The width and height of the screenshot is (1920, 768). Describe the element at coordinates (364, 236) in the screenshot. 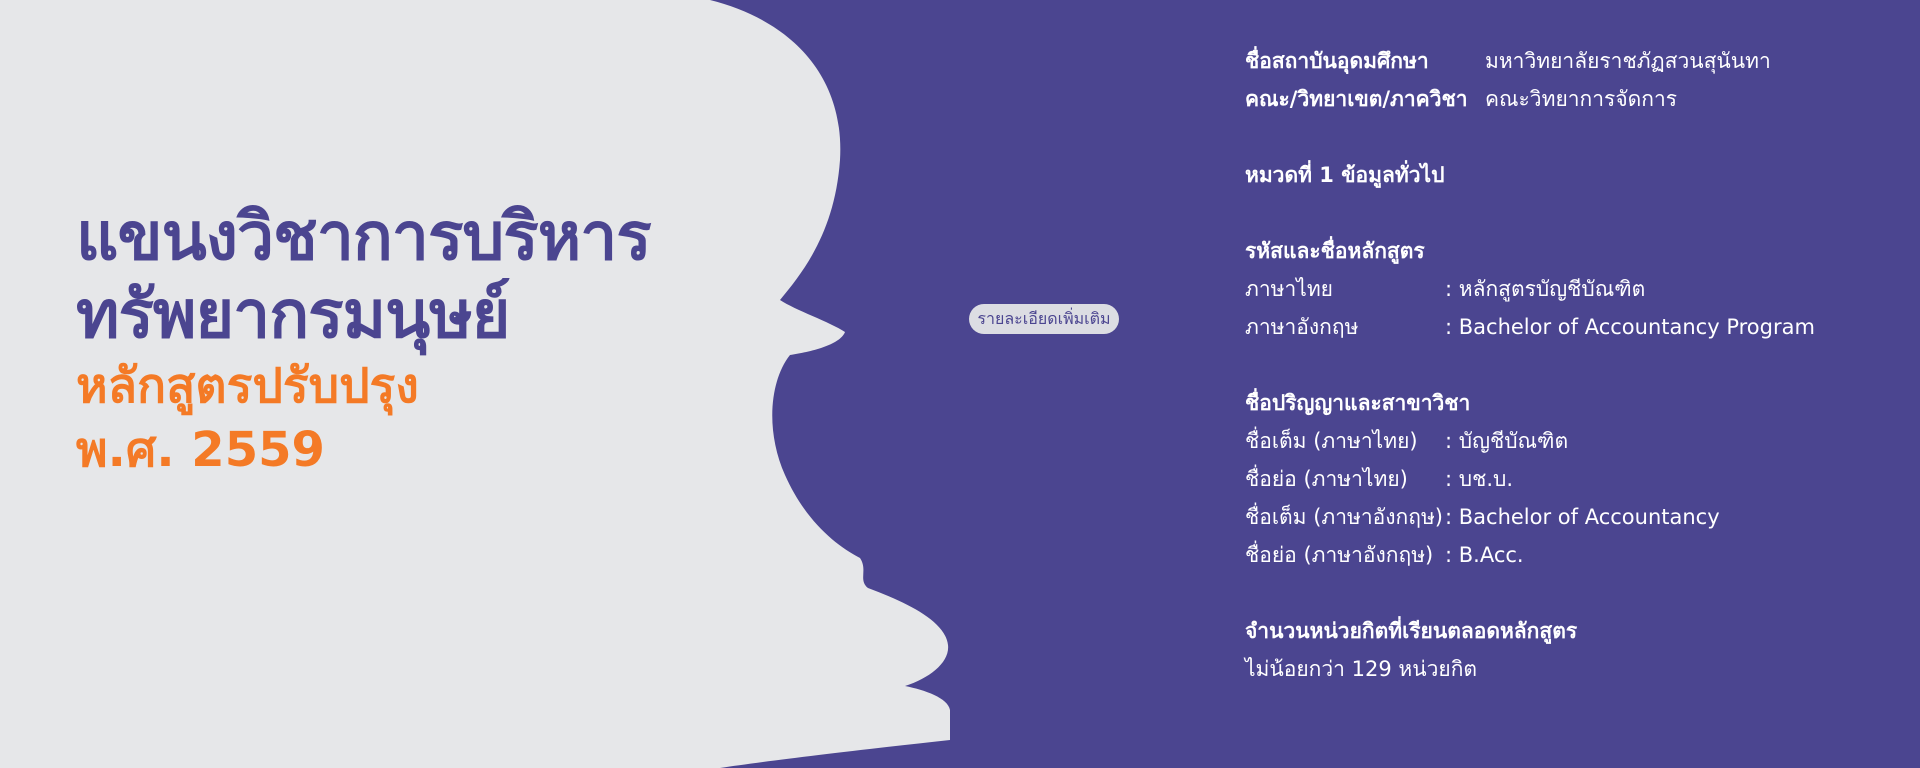

I see `hero-title-line-1: แขนงวิชาการบริหาร` at that location.